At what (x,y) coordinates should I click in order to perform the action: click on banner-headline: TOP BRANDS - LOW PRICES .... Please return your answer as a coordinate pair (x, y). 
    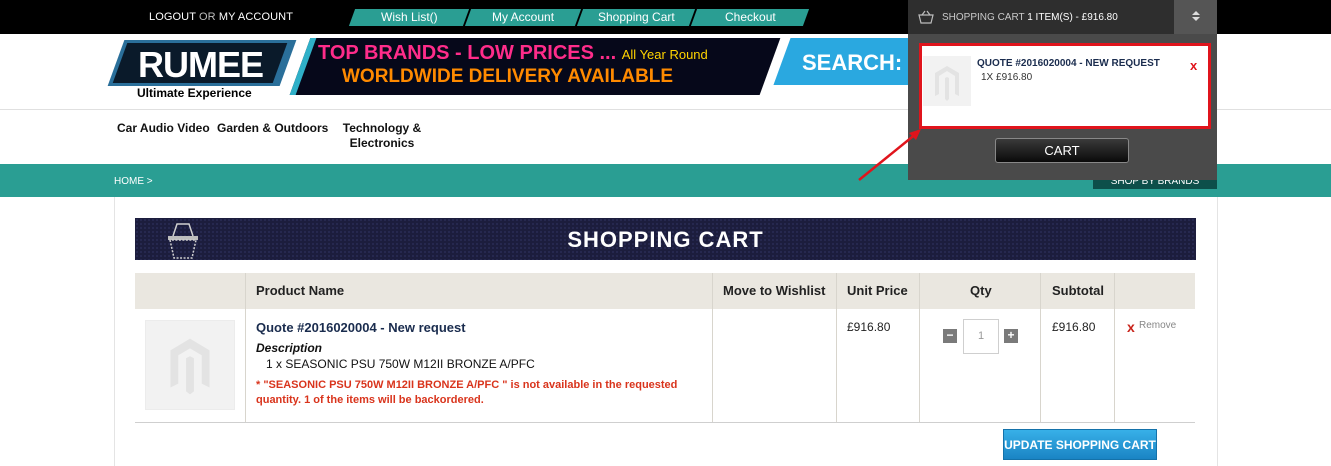
    Looking at the image, I should click on (467, 53).